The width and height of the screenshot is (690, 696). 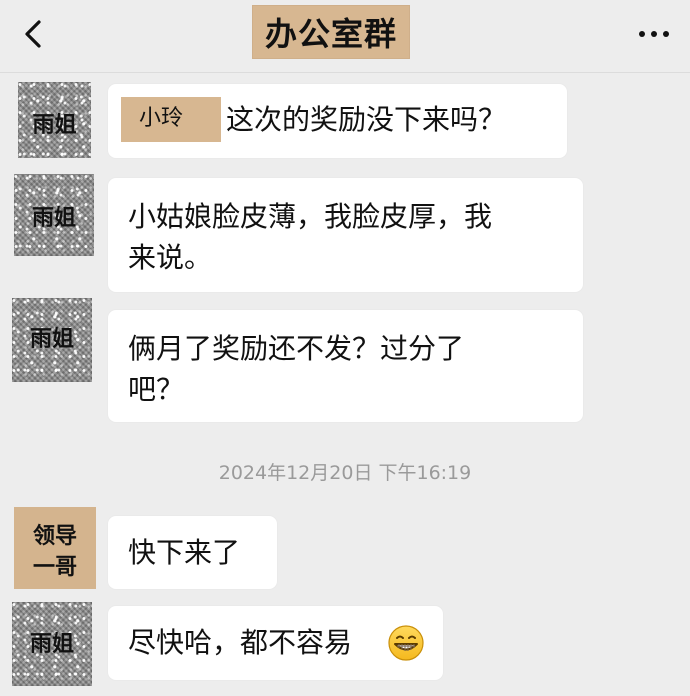 I want to click on message-bubble: 俩月了奖励还不发？过分了 吧？, so click(x=345, y=366).